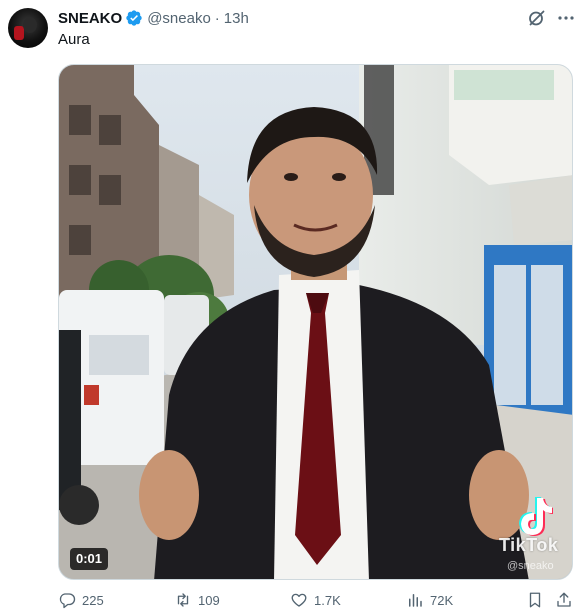 The width and height of the screenshot is (580, 613). What do you see at coordinates (537, 18) in the screenshot?
I see `grok-icon` at bounding box center [537, 18].